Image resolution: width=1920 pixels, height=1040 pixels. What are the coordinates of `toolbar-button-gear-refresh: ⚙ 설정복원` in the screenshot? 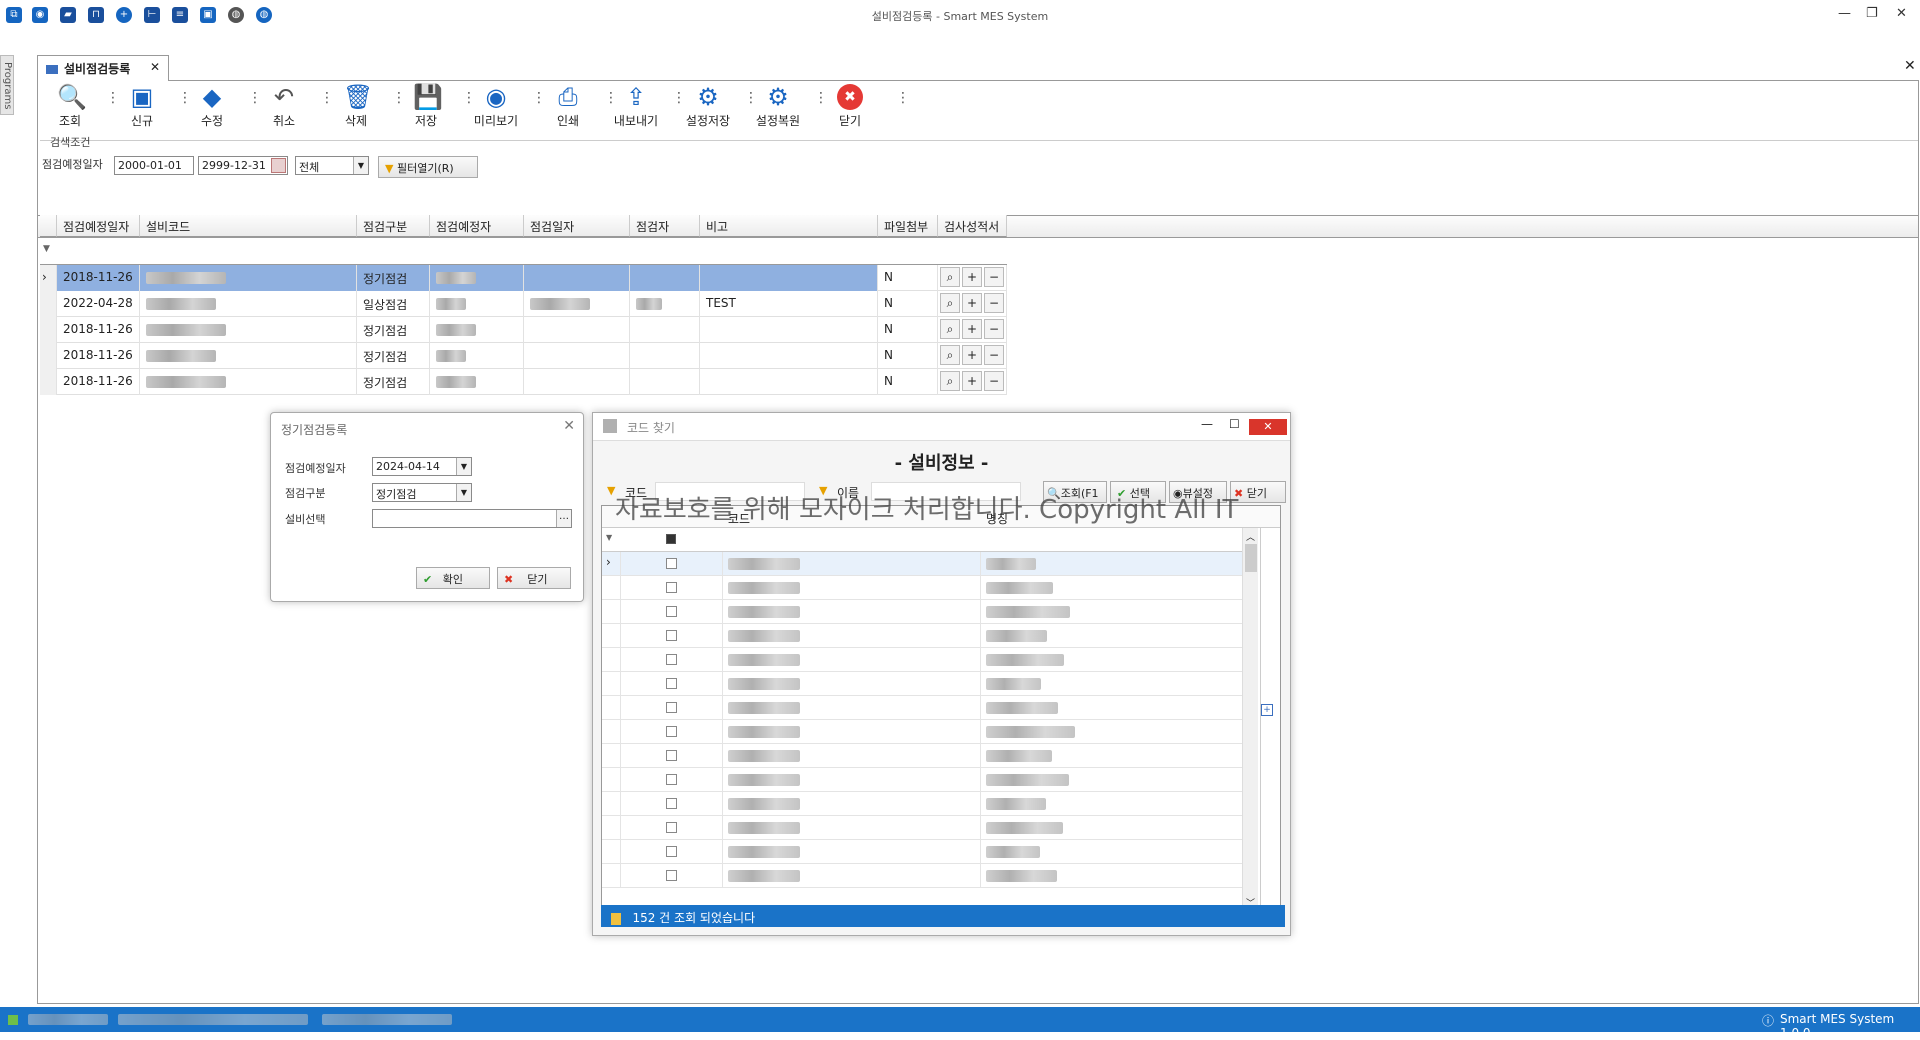 It's located at (778, 106).